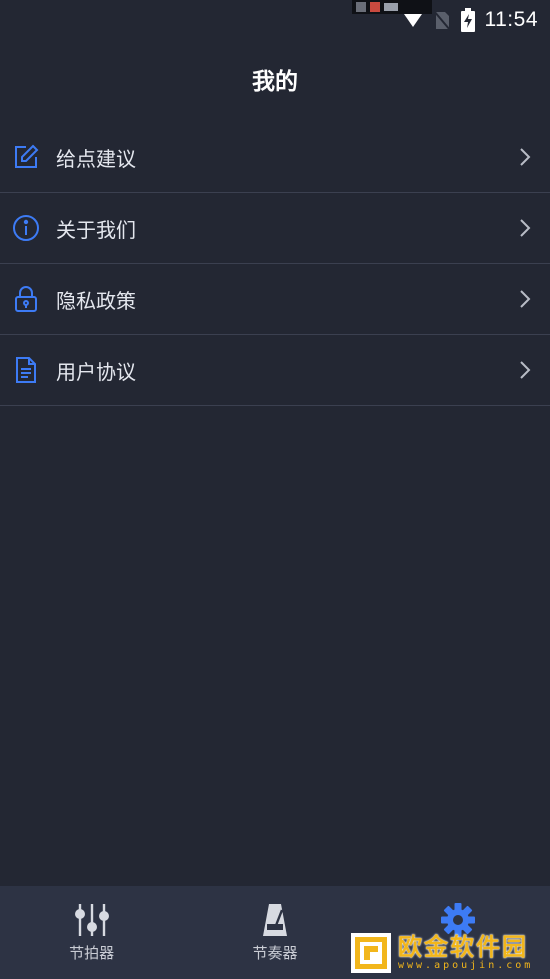 The height and width of the screenshot is (979, 550). I want to click on tab-rhythm: 节奏器, so click(274, 932).